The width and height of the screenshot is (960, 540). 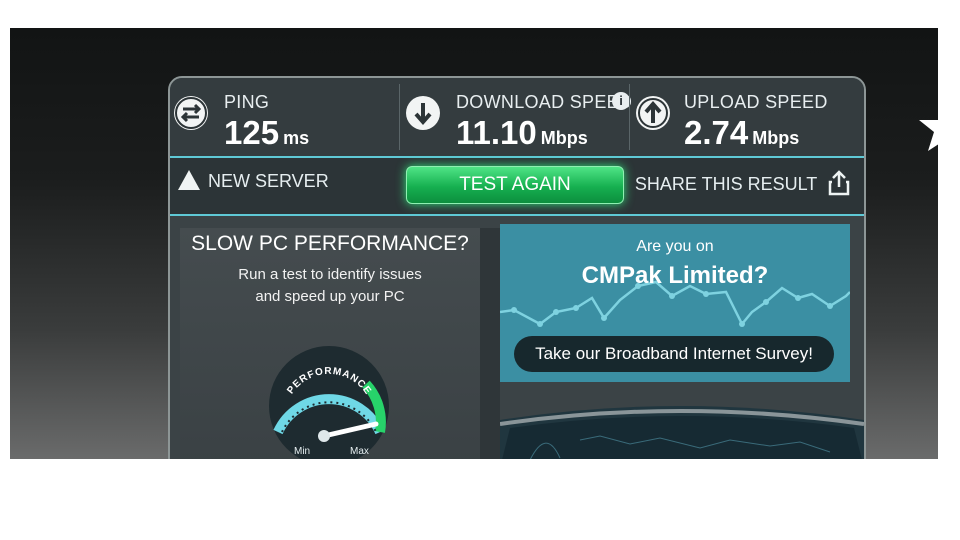 What do you see at coordinates (725, 184) in the screenshot?
I see `share-label: SHARE THIS RESULT` at bounding box center [725, 184].